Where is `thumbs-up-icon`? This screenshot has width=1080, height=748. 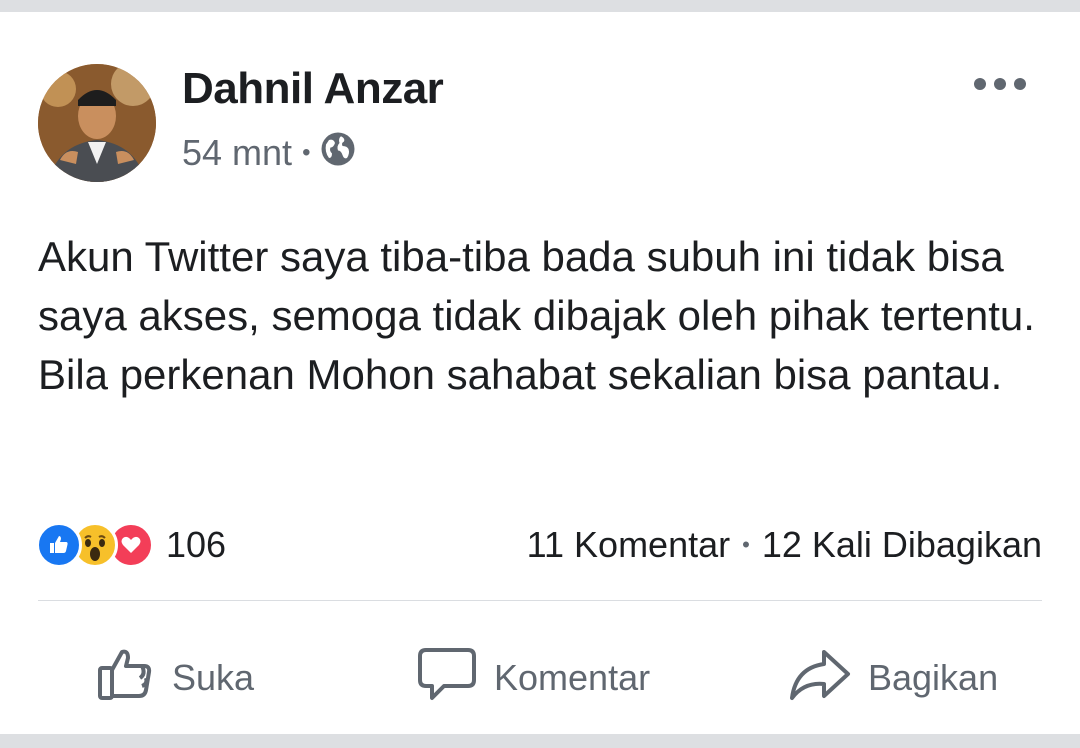 thumbs-up-icon is located at coordinates (126, 678).